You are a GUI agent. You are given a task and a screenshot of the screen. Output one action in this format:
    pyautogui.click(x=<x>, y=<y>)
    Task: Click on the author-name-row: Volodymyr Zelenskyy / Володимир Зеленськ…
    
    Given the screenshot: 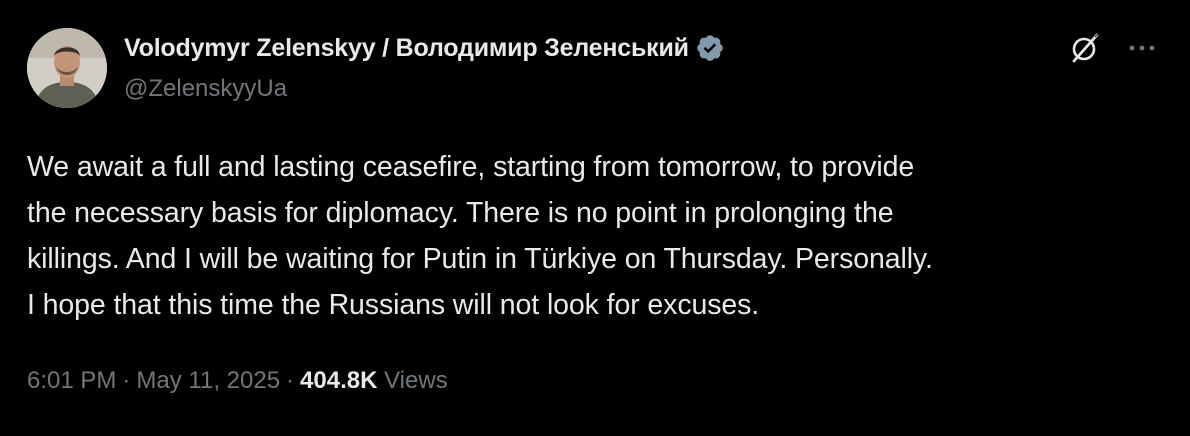 What is the action you would take?
    pyautogui.click(x=424, y=48)
    